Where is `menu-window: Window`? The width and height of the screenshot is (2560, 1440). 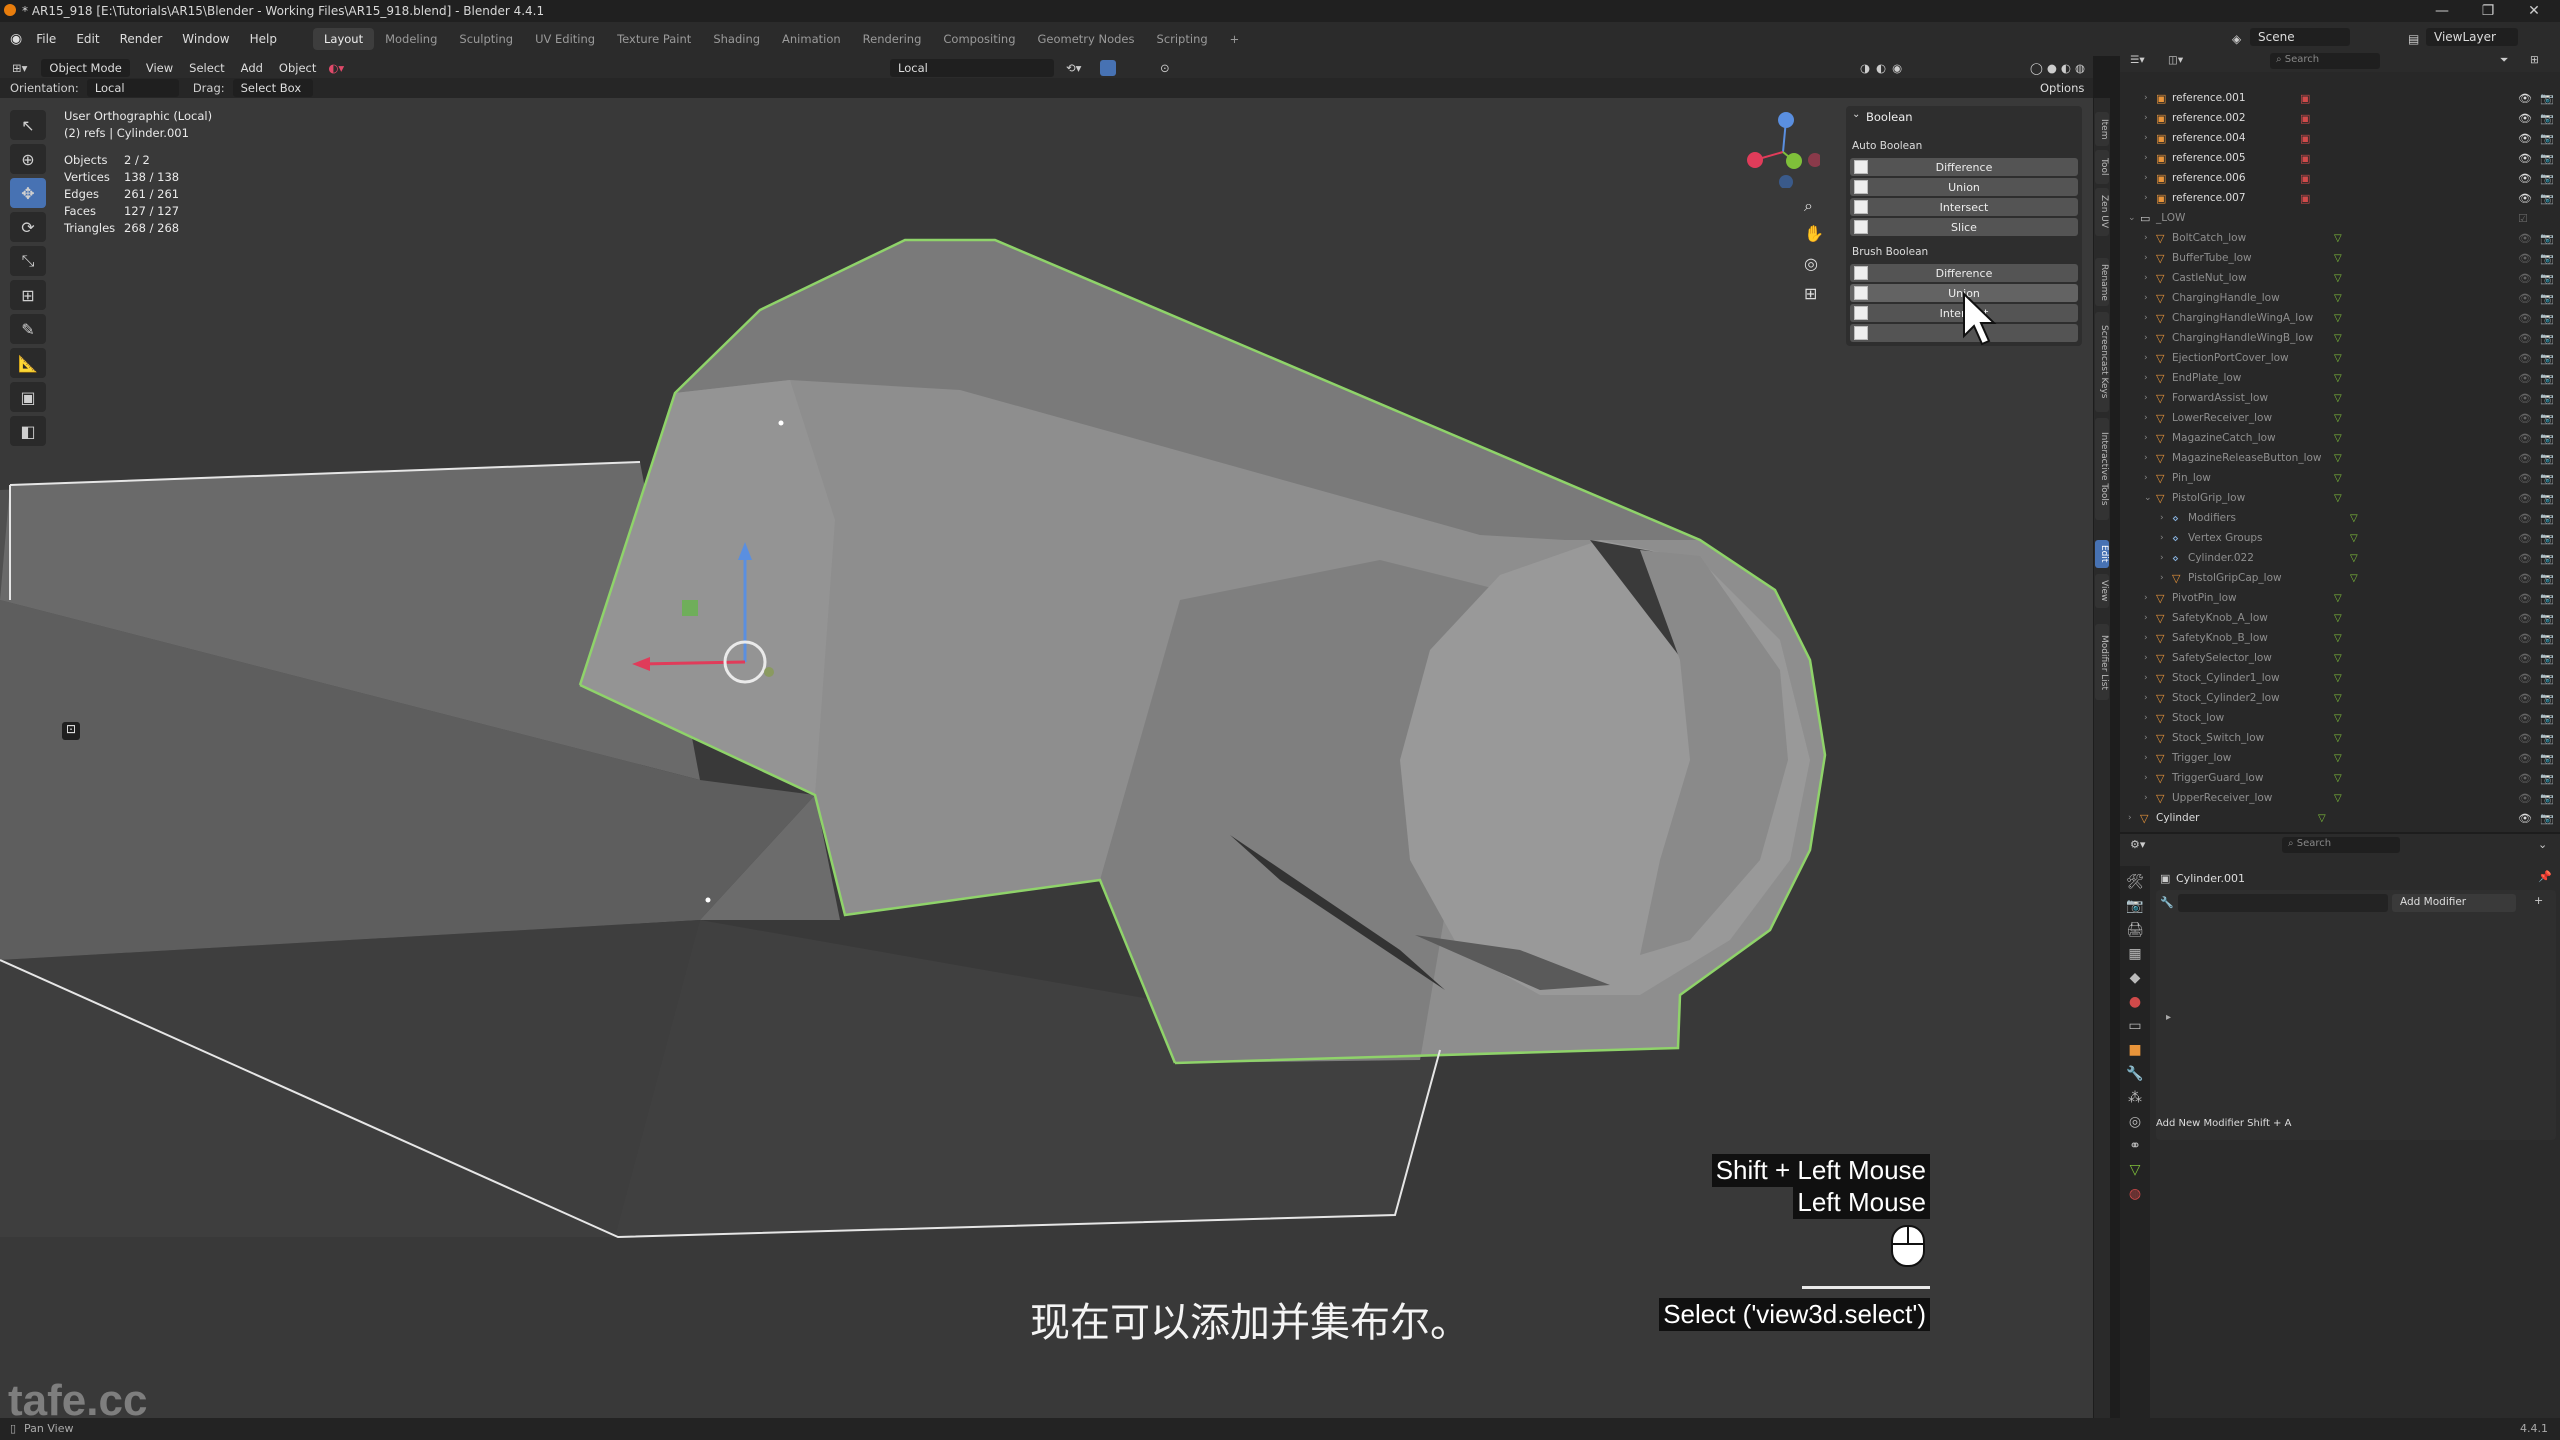 menu-window: Window is located at coordinates (205, 39).